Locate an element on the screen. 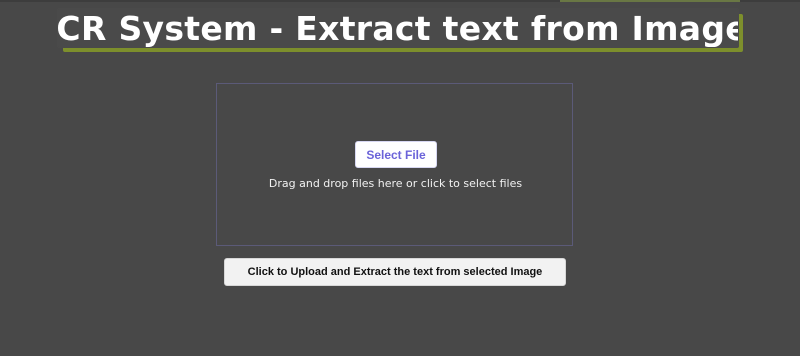 The height and width of the screenshot is (356, 800). select-file-button: Select File is located at coordinates (396, 154).